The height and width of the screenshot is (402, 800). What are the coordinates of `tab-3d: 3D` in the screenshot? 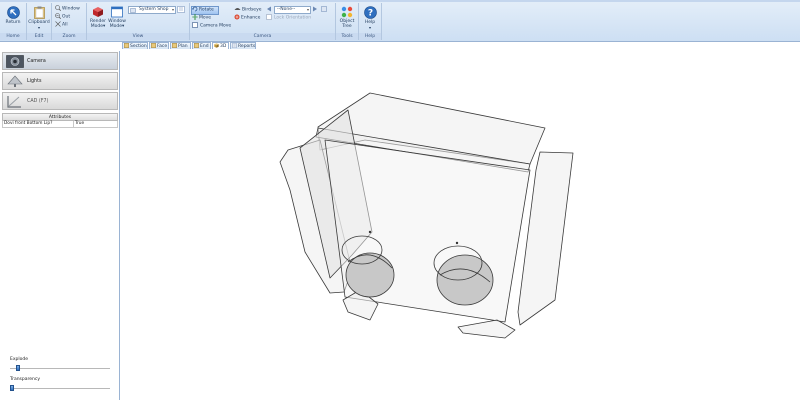 It's located at (220, 45).